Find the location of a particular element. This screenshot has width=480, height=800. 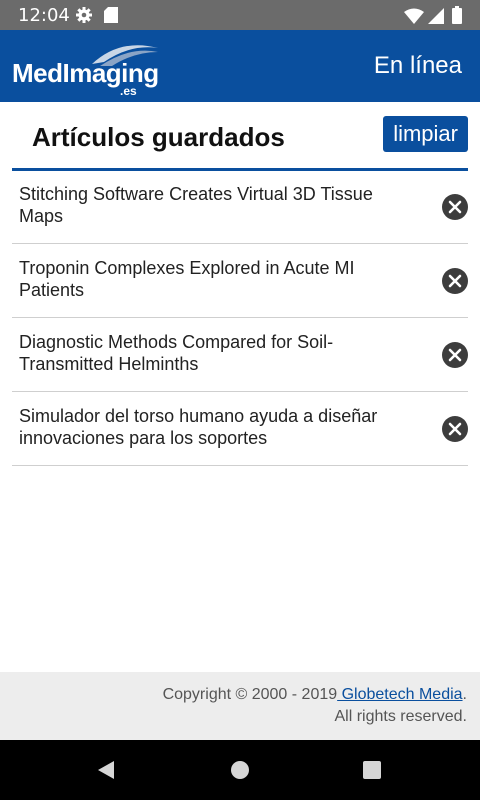

back-icon is located at coordinates (106, 770).